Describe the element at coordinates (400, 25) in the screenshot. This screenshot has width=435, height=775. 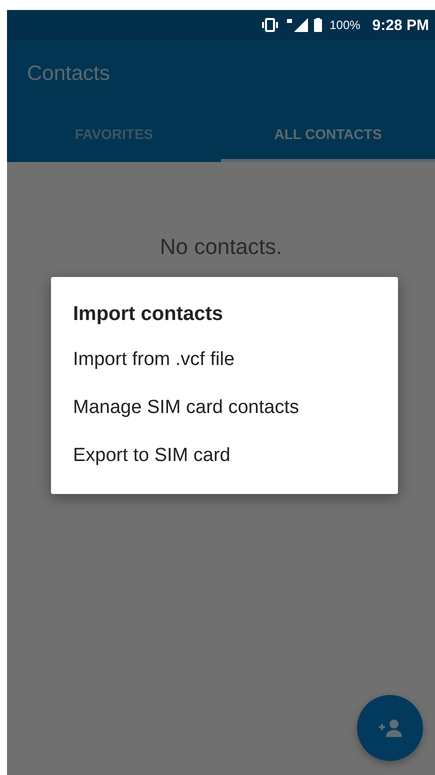
I see `clock: 9:28 PM` at that location.